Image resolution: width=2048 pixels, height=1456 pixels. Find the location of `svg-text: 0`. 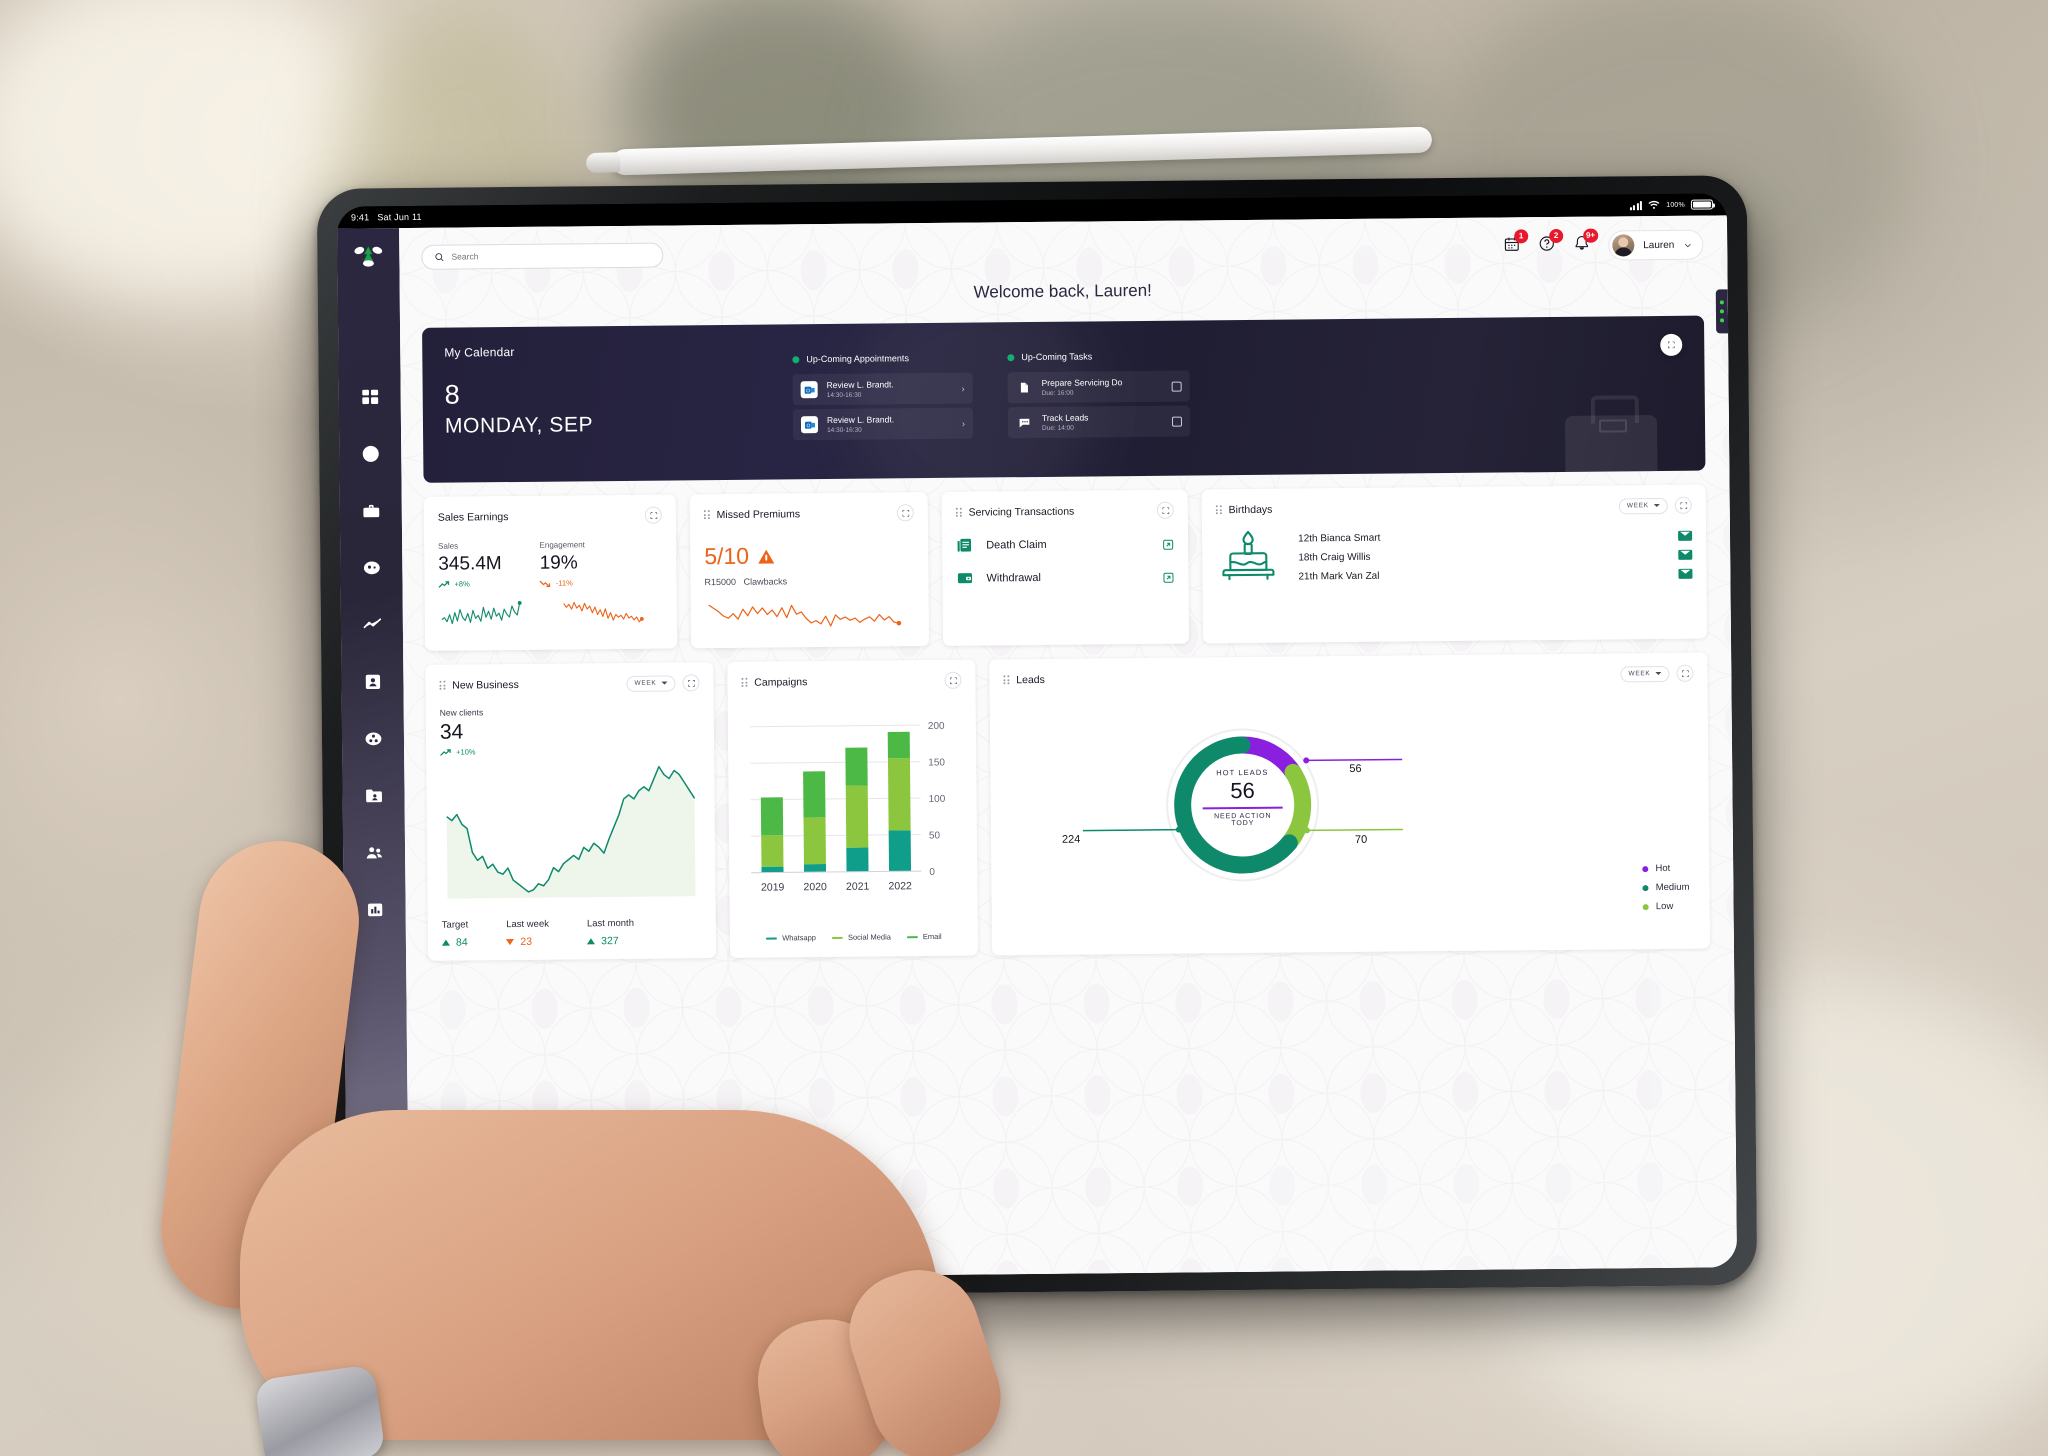

svg-text: 0 is located at coordinates (932, 872).